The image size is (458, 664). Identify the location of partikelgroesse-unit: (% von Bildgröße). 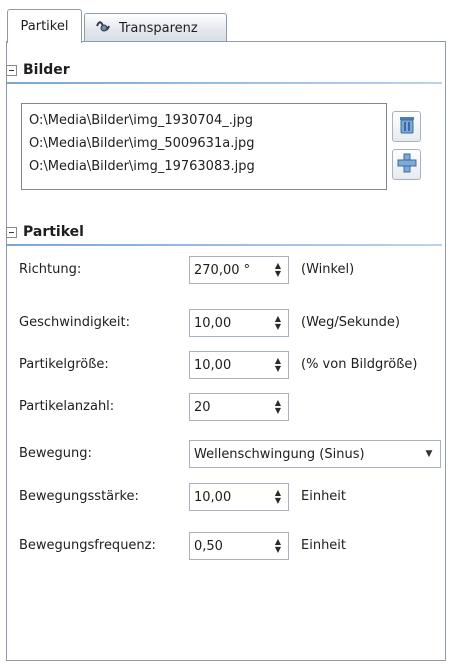
(359, 364).